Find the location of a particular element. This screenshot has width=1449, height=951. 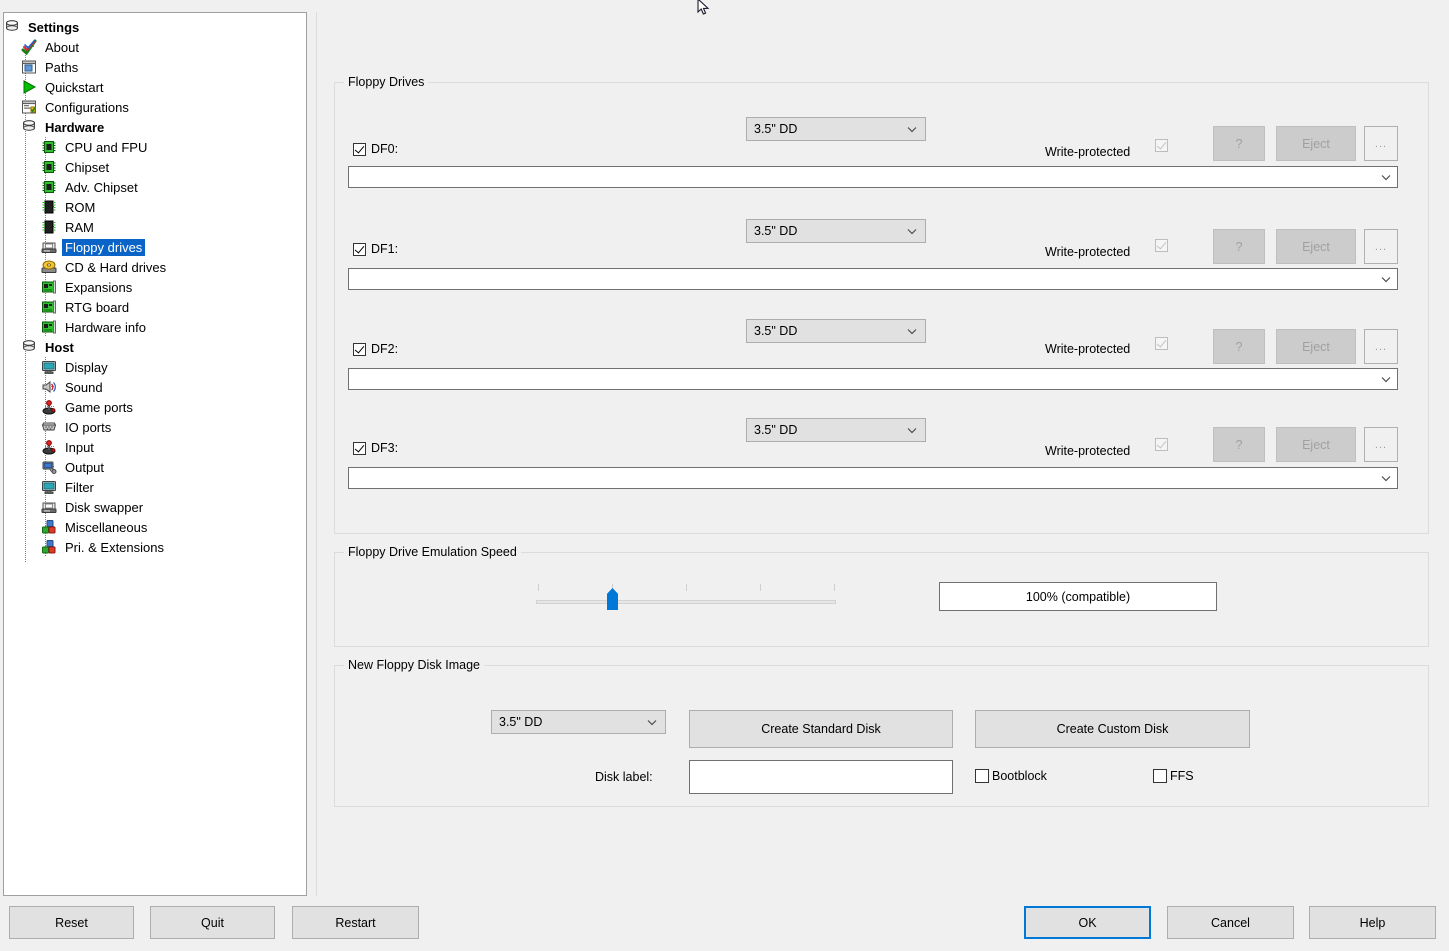

drive-info-button-df0: ? is located at coordinates (1239, 143).